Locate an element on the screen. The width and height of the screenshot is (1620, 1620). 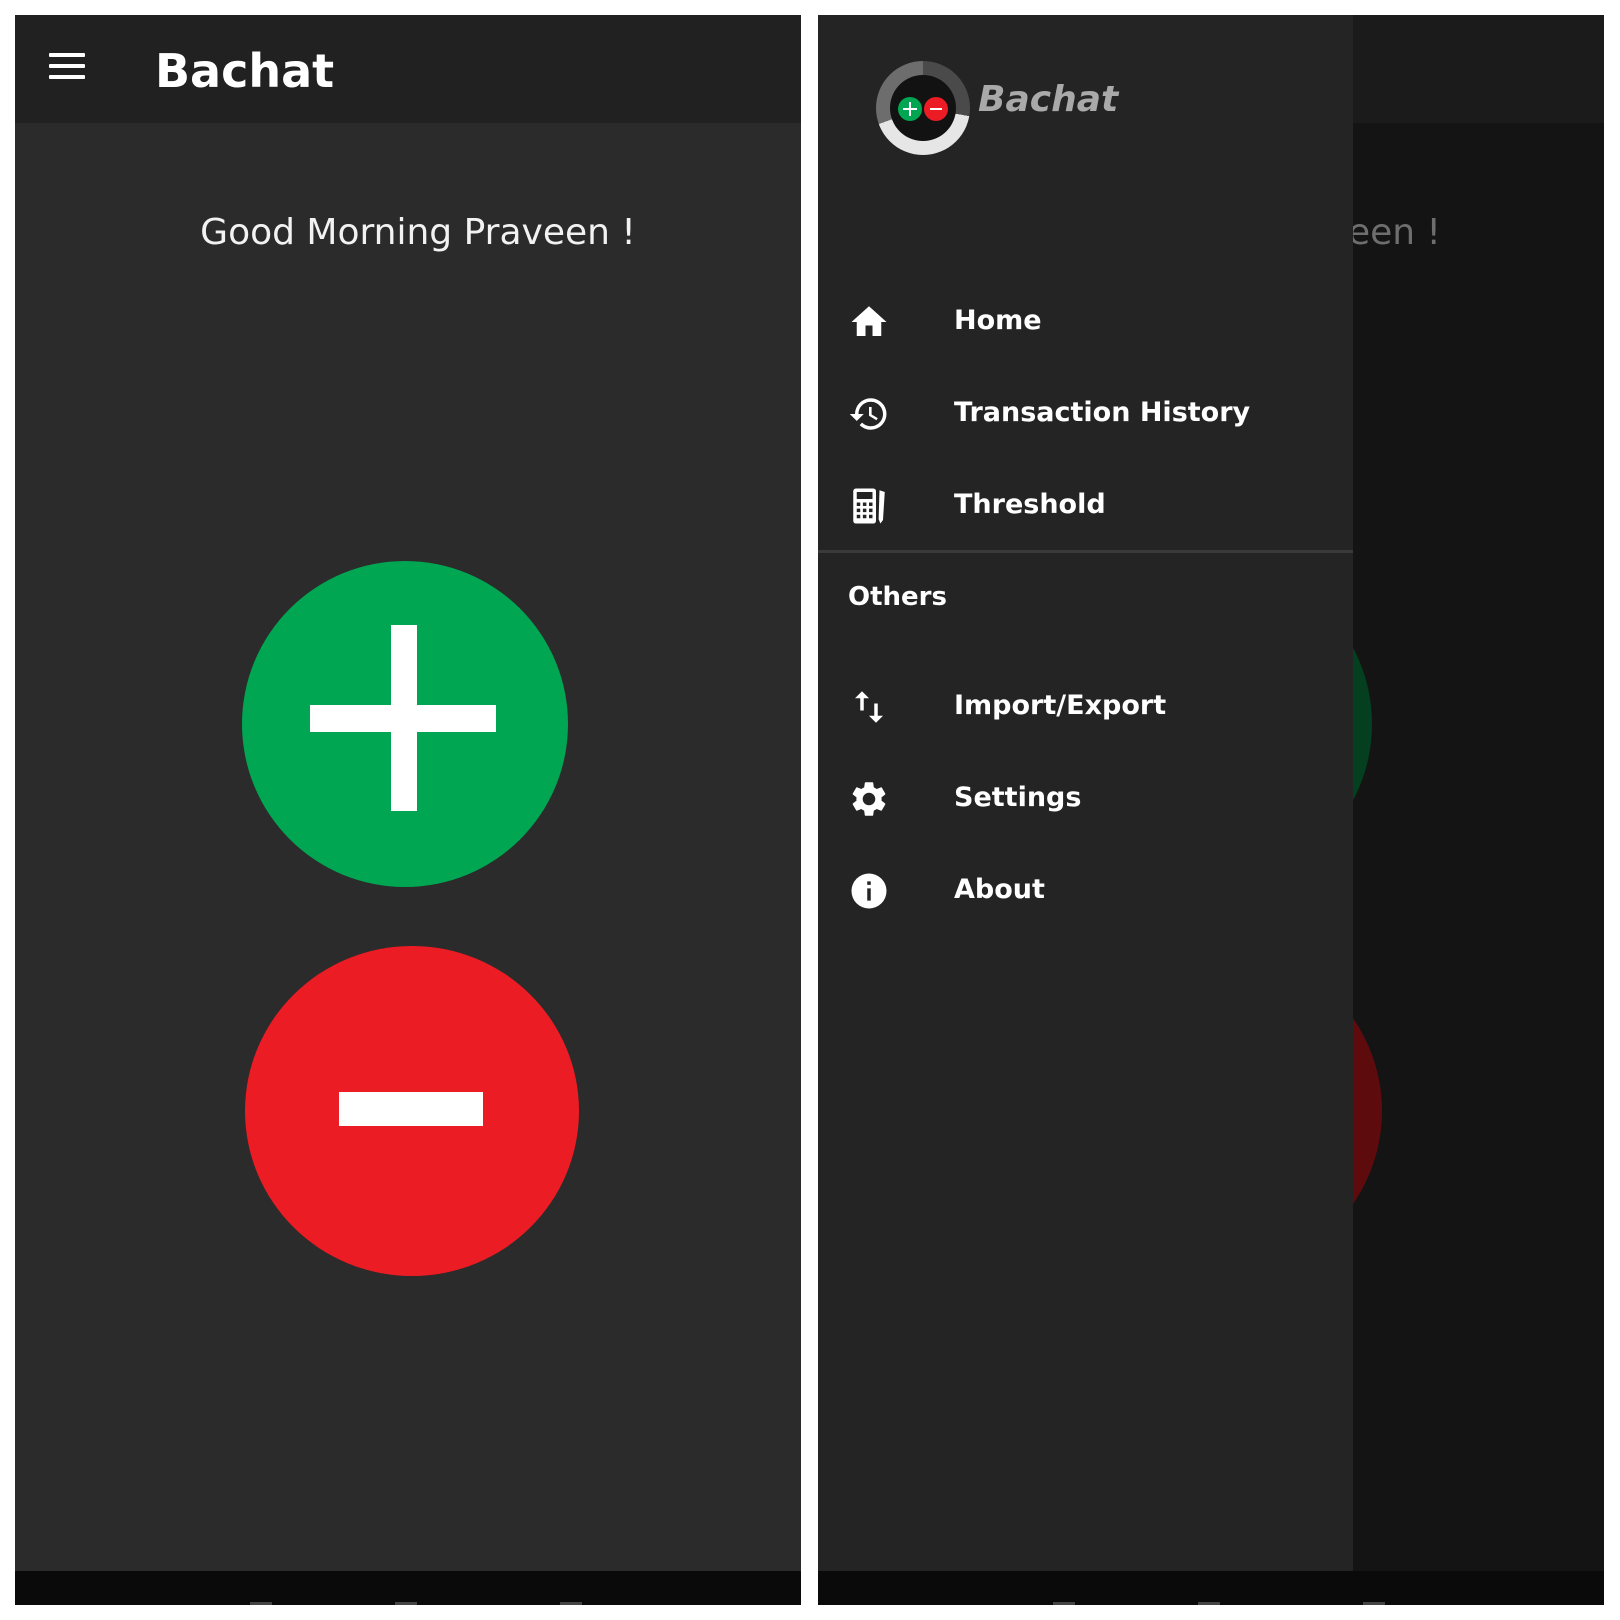
calculator-icon is located at coordinates (869, 506).